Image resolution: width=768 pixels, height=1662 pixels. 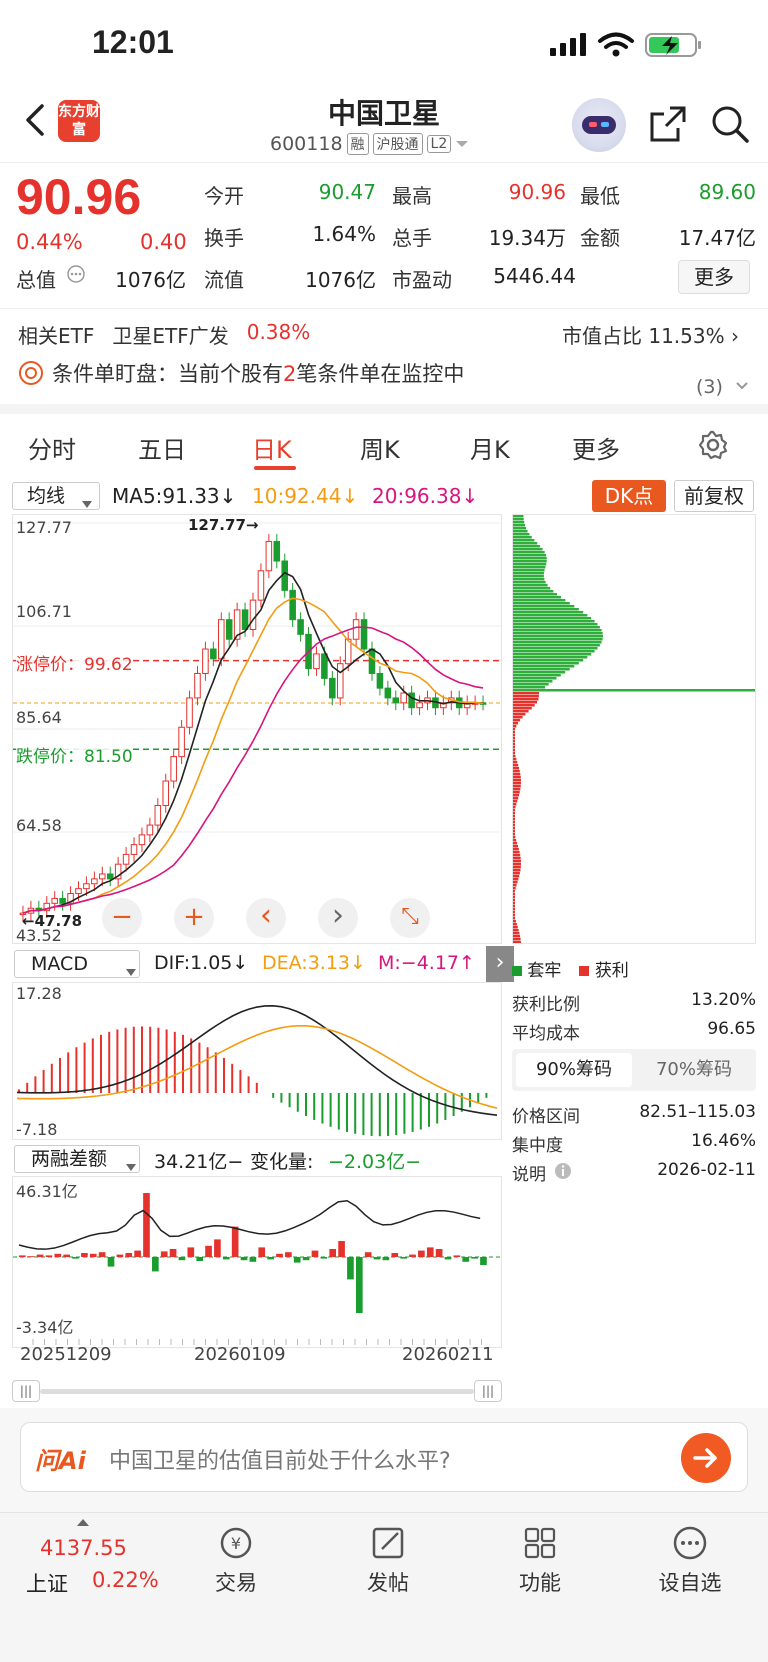 I want to click on dk-point-button: DK点, so click(x=629, y=496).